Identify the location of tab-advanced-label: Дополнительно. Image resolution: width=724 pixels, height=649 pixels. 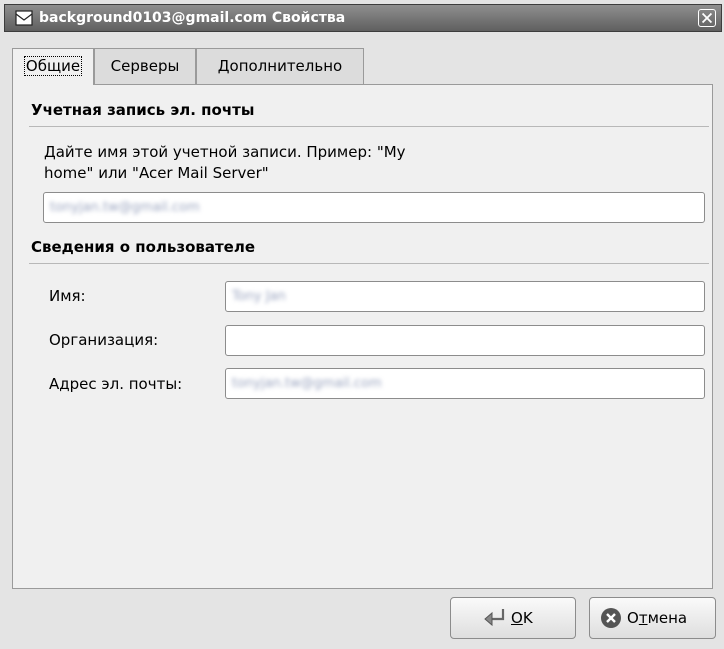
(280, 66).